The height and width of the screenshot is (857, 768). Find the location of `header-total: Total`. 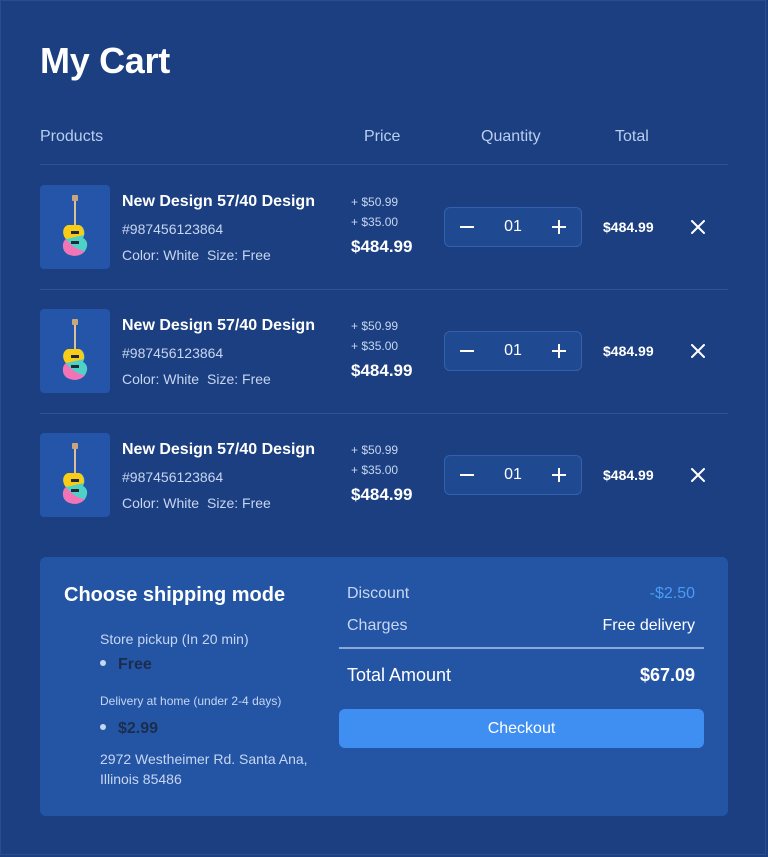

header-total: Total is located at coordinates (632, 136).